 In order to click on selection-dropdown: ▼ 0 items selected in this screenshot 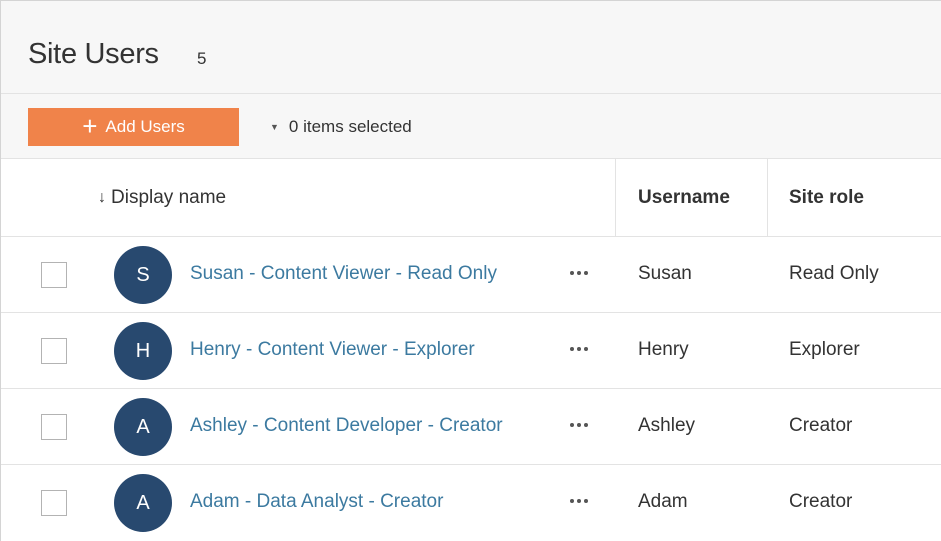, I will do `click(341, 127)`.